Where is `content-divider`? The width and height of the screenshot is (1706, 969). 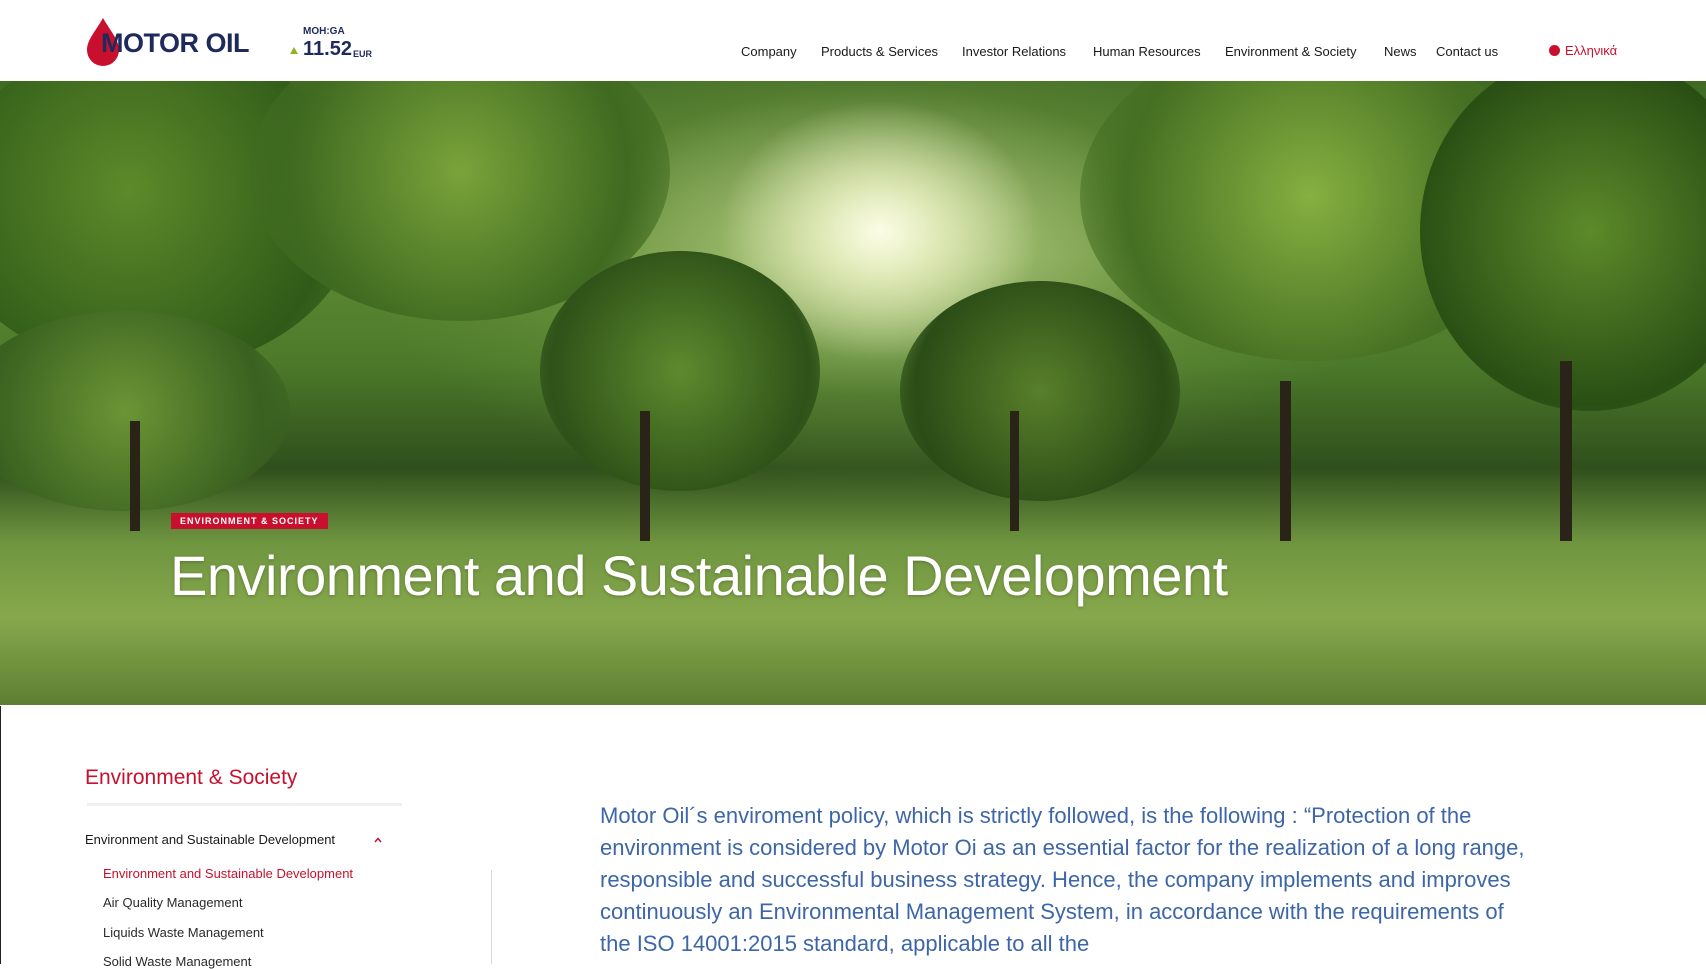 content-divider is located at coordinates (491, 917).